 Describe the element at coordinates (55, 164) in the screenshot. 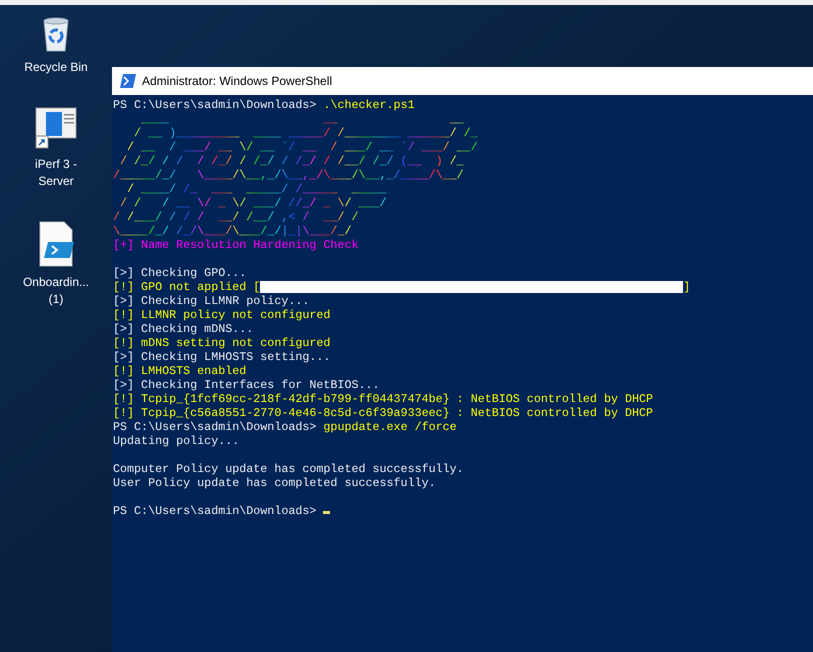

I see `desktop-icon-label: iPerf 3 -` at that location.